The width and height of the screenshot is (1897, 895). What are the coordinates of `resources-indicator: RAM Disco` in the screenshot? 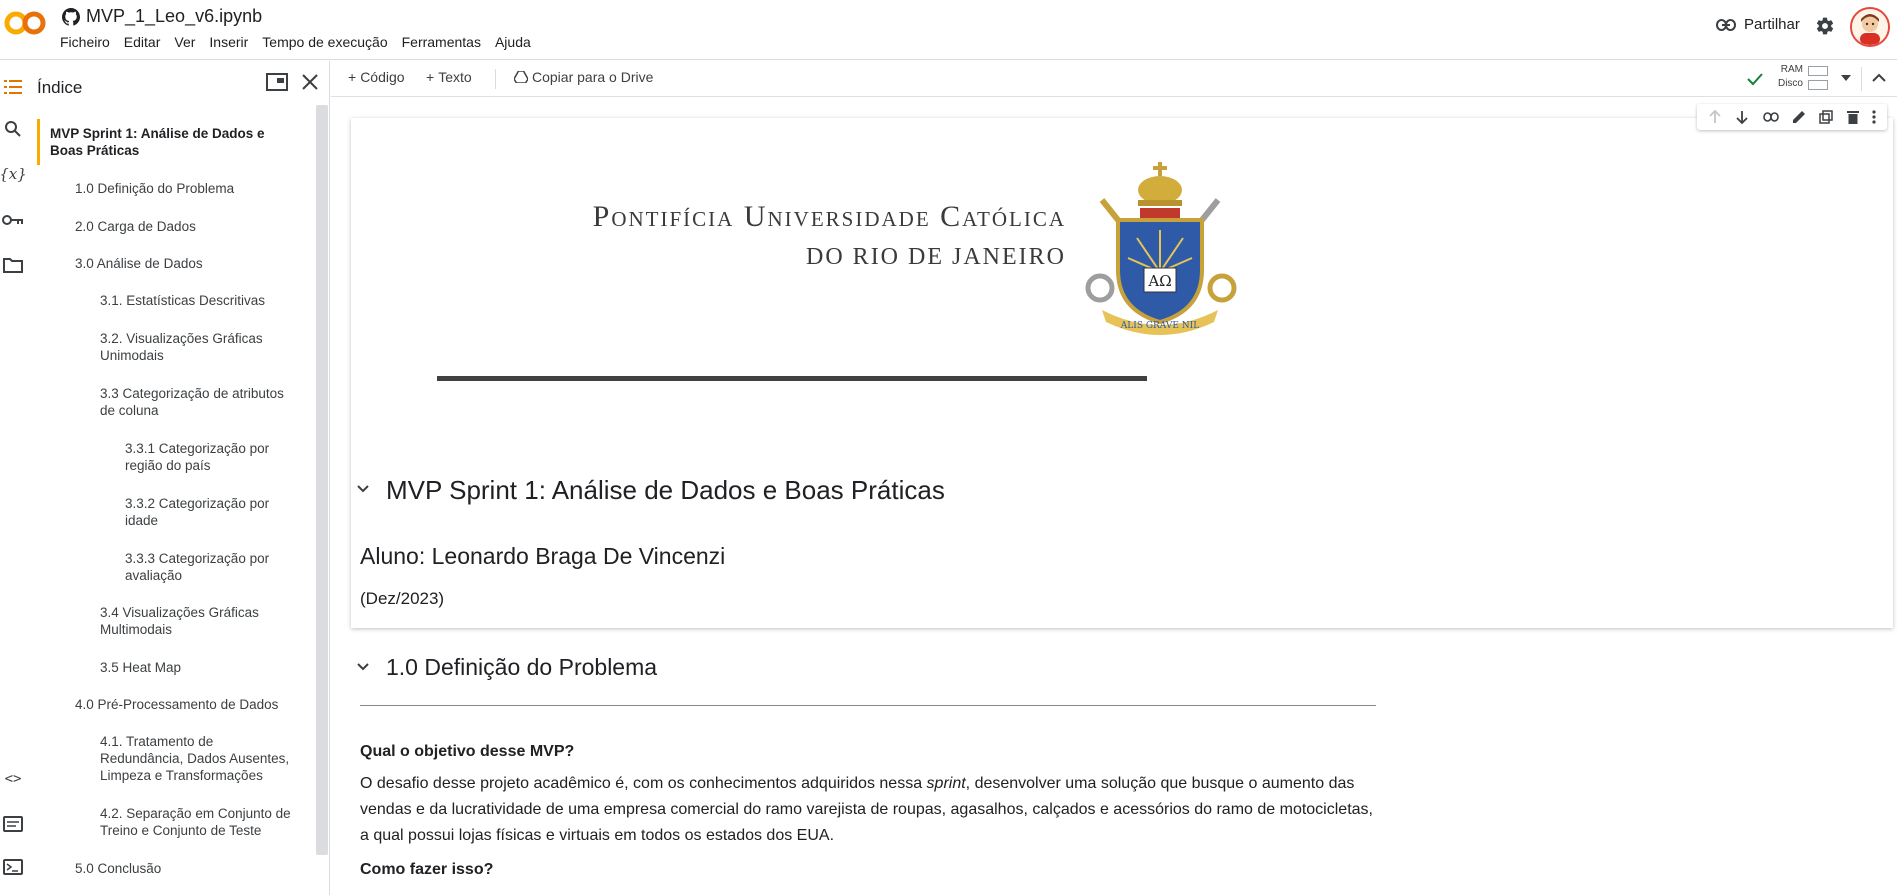 It's located at (1811, 79).